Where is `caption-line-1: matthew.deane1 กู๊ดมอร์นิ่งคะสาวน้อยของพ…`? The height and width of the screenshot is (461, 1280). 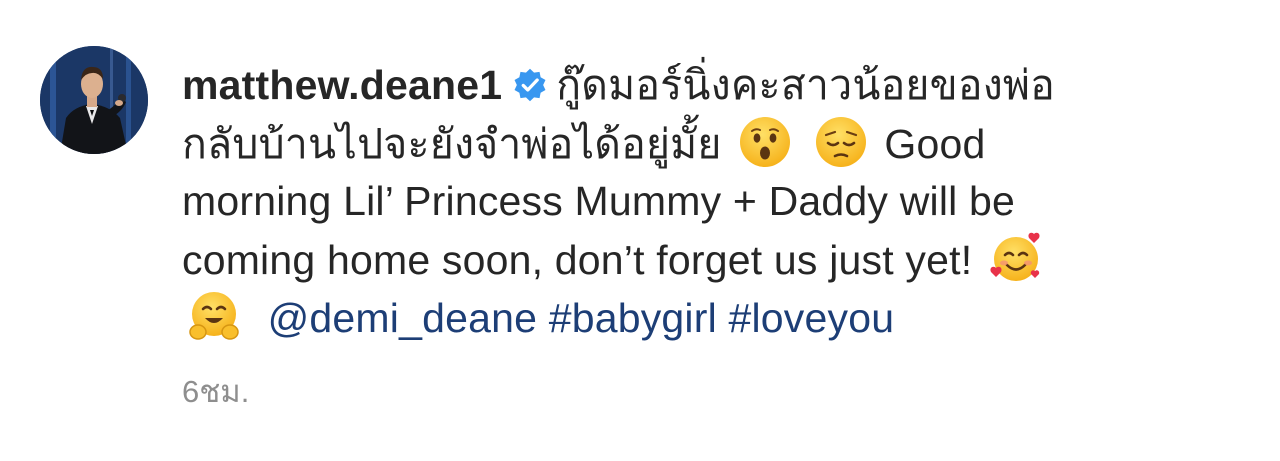 caption-line-1: matthew.deane1 กู๊ดมอร์นิ่งคะสาวน้อยของพ… is located at coordinates (712, 85).